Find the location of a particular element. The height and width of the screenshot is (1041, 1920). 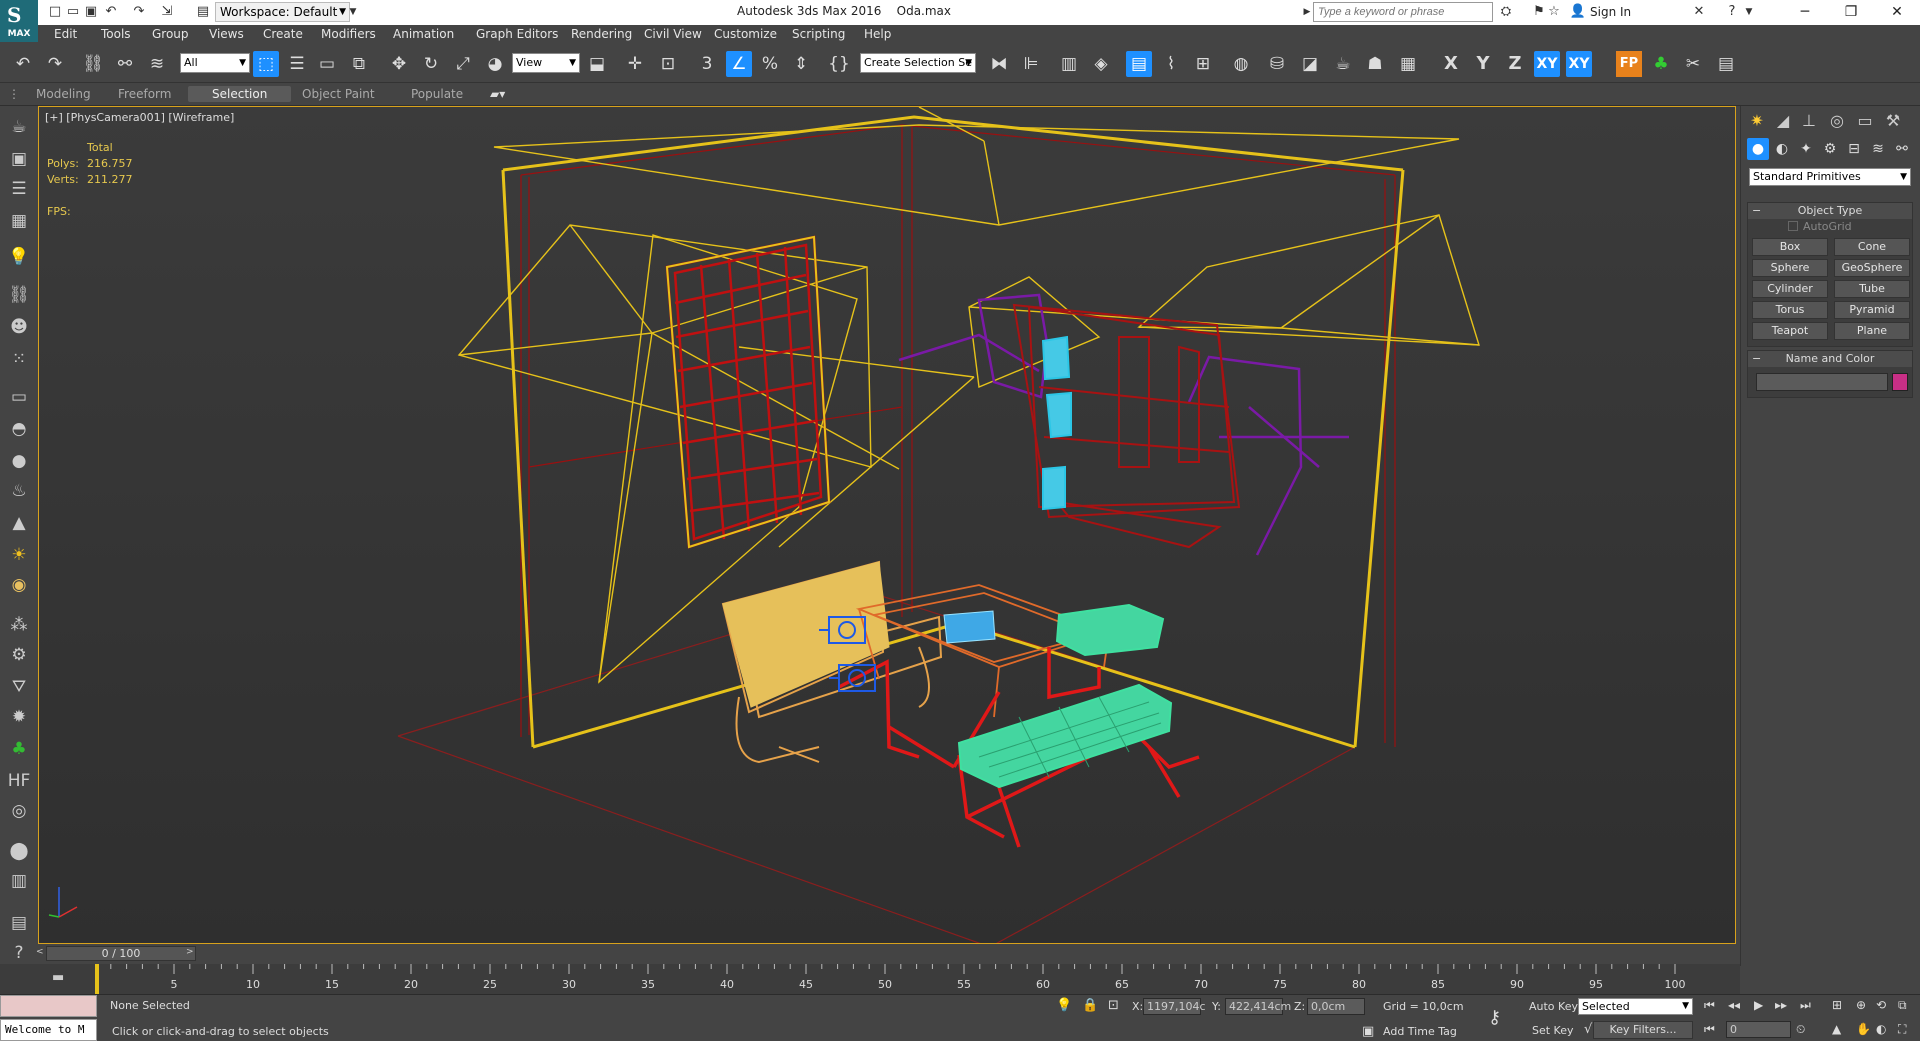

reference-coord-dropdown: View ▼ is located at coordinates (546, 63).